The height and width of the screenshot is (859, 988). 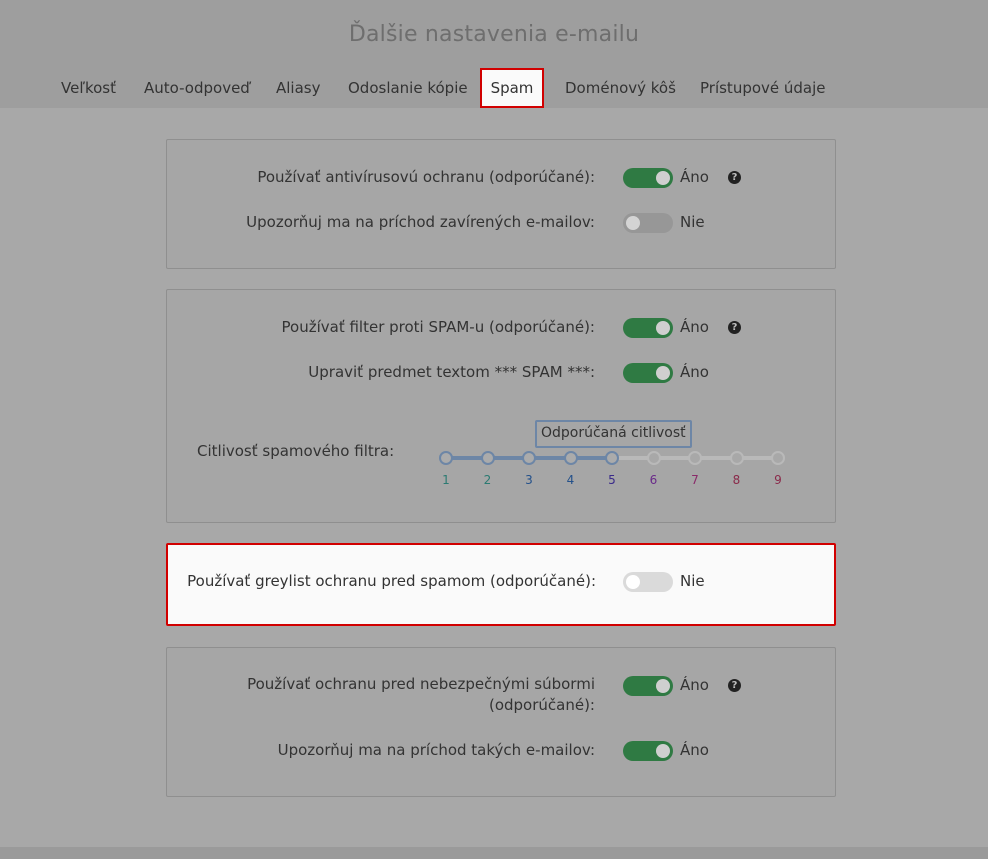 I want to click on tab-copy-forwarding: Odoslanie kópie, so click(x=408, y=88).